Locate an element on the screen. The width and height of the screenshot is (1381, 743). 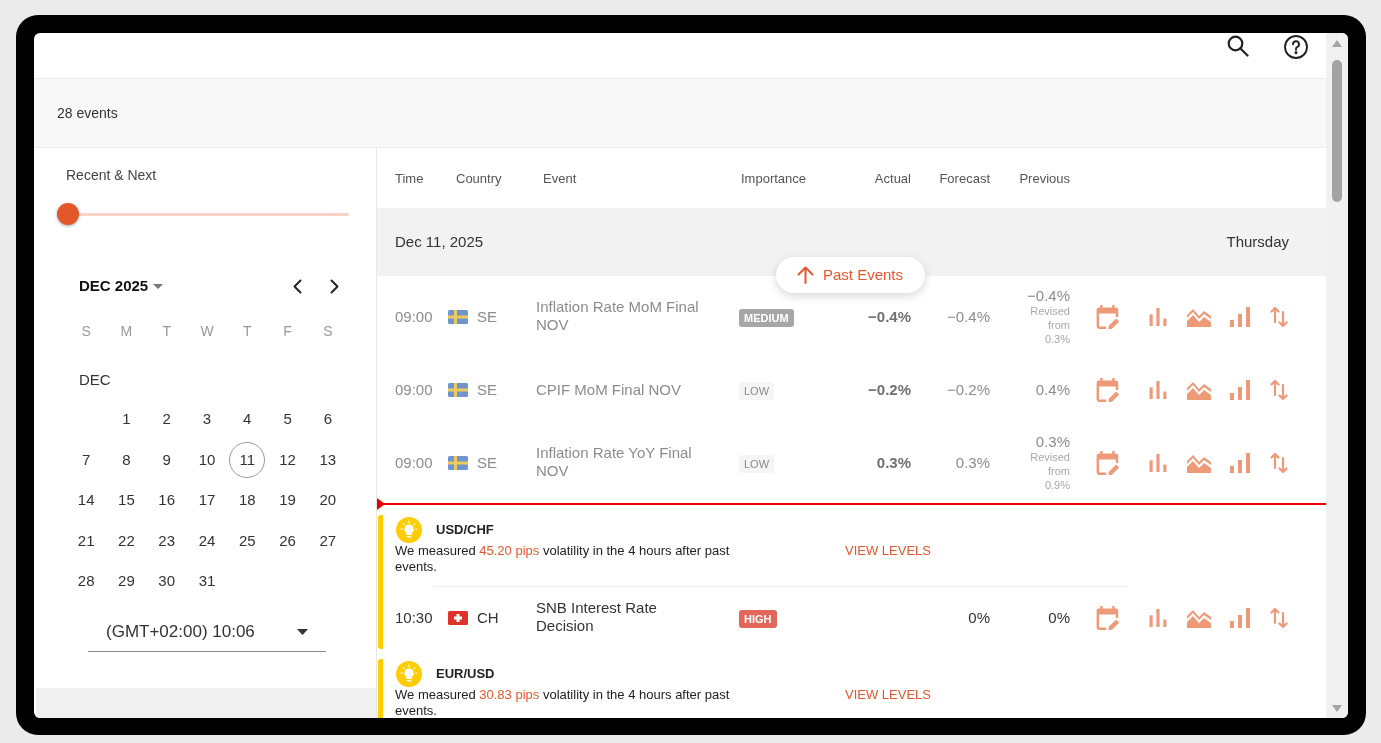
importance-badge: MEDIUM is located at coordinates (766, 318).